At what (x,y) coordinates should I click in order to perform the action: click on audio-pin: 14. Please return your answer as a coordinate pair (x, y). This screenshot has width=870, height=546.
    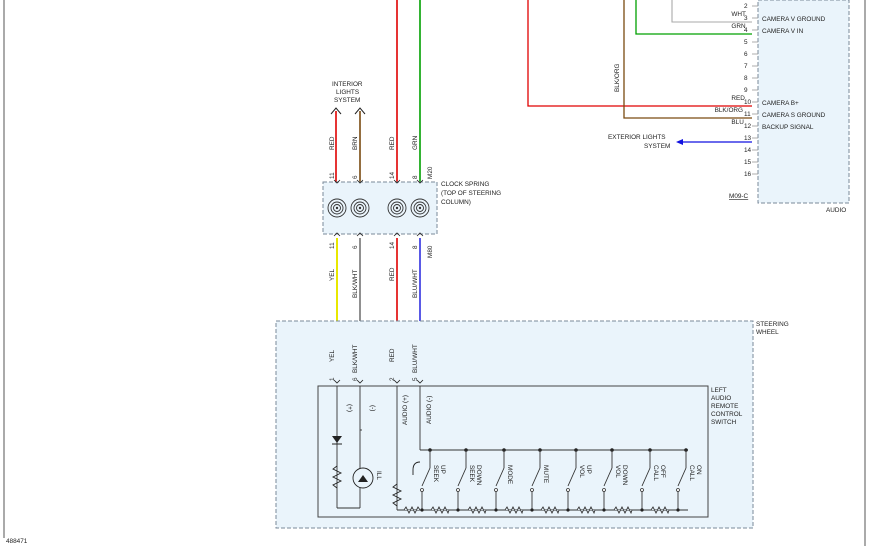
    Looking at the image, I should click on (751, 150).